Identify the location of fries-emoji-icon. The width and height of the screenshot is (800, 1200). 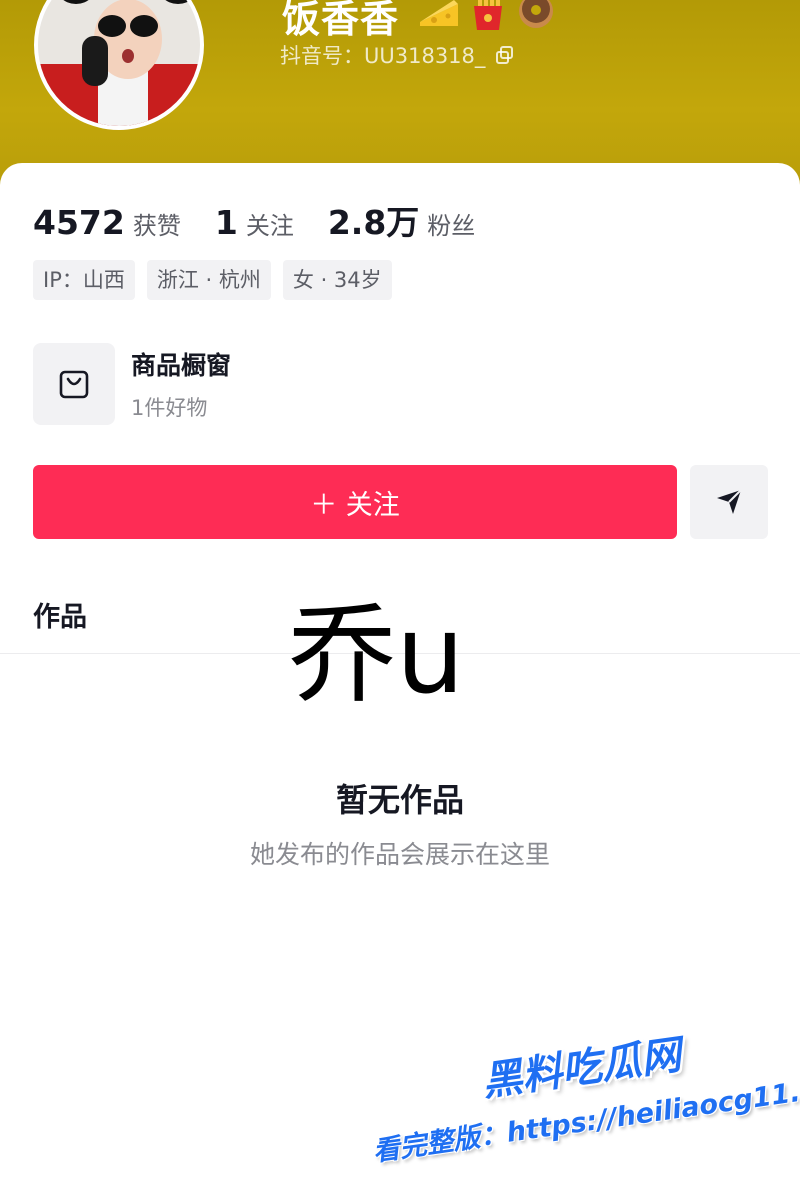
(488, 15).